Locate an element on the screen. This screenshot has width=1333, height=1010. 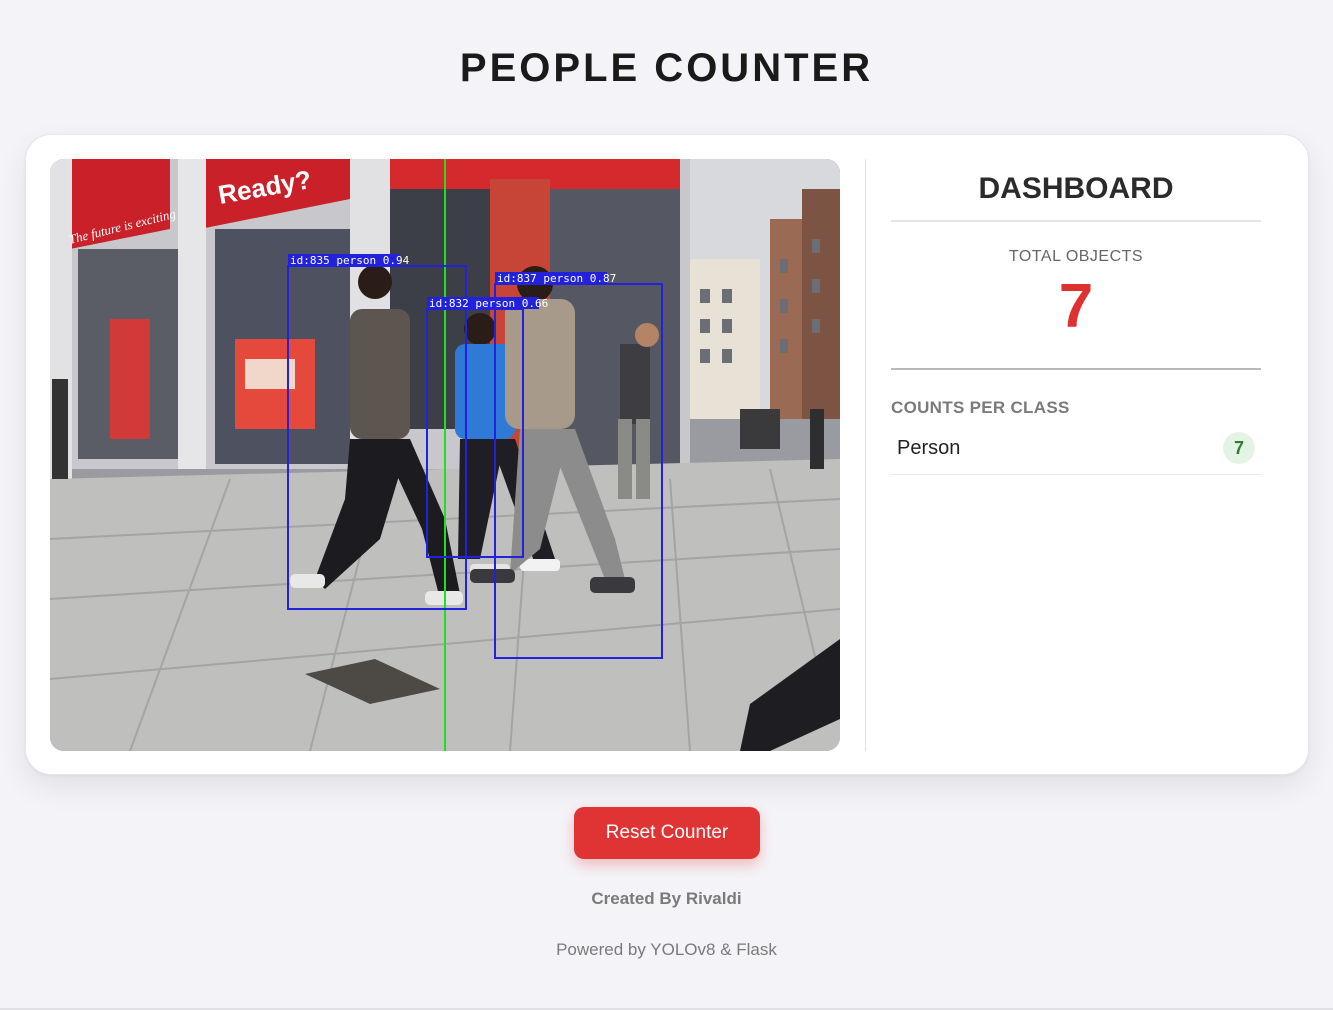
panel-divider is located at coordinates (865, 455).